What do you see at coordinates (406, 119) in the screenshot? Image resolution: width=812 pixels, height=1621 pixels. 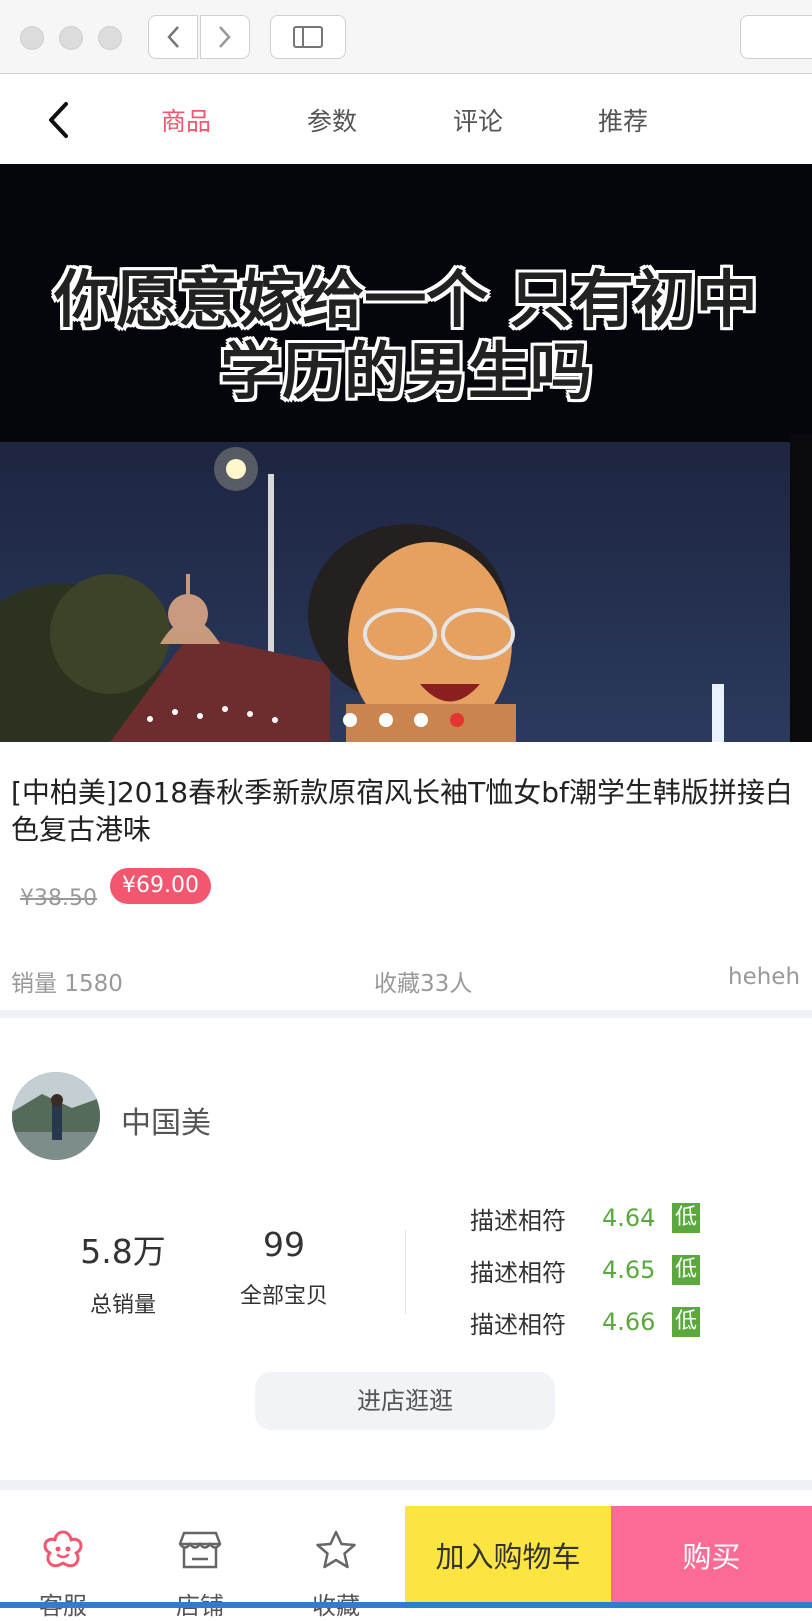 I see `product-tab-bar: 商品 参数 评论 推荐` at bounding box center [406, 119].